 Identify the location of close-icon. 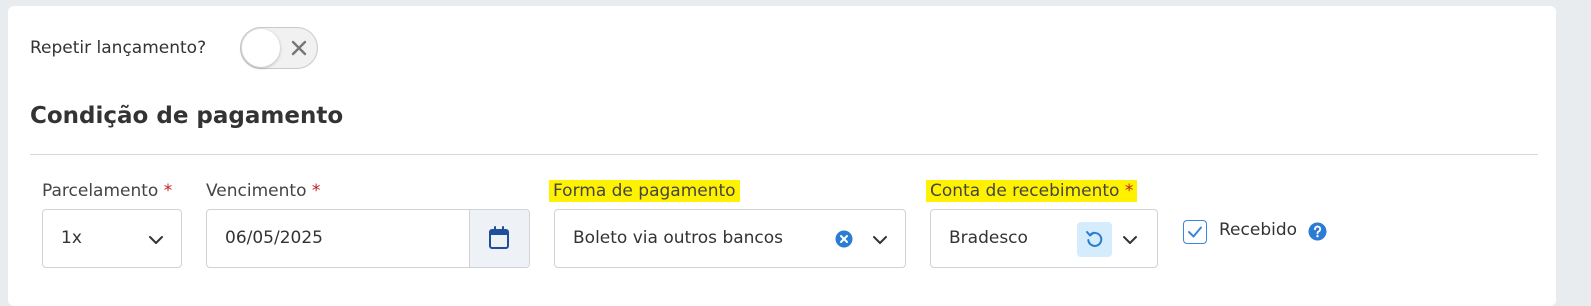
(299, 50).